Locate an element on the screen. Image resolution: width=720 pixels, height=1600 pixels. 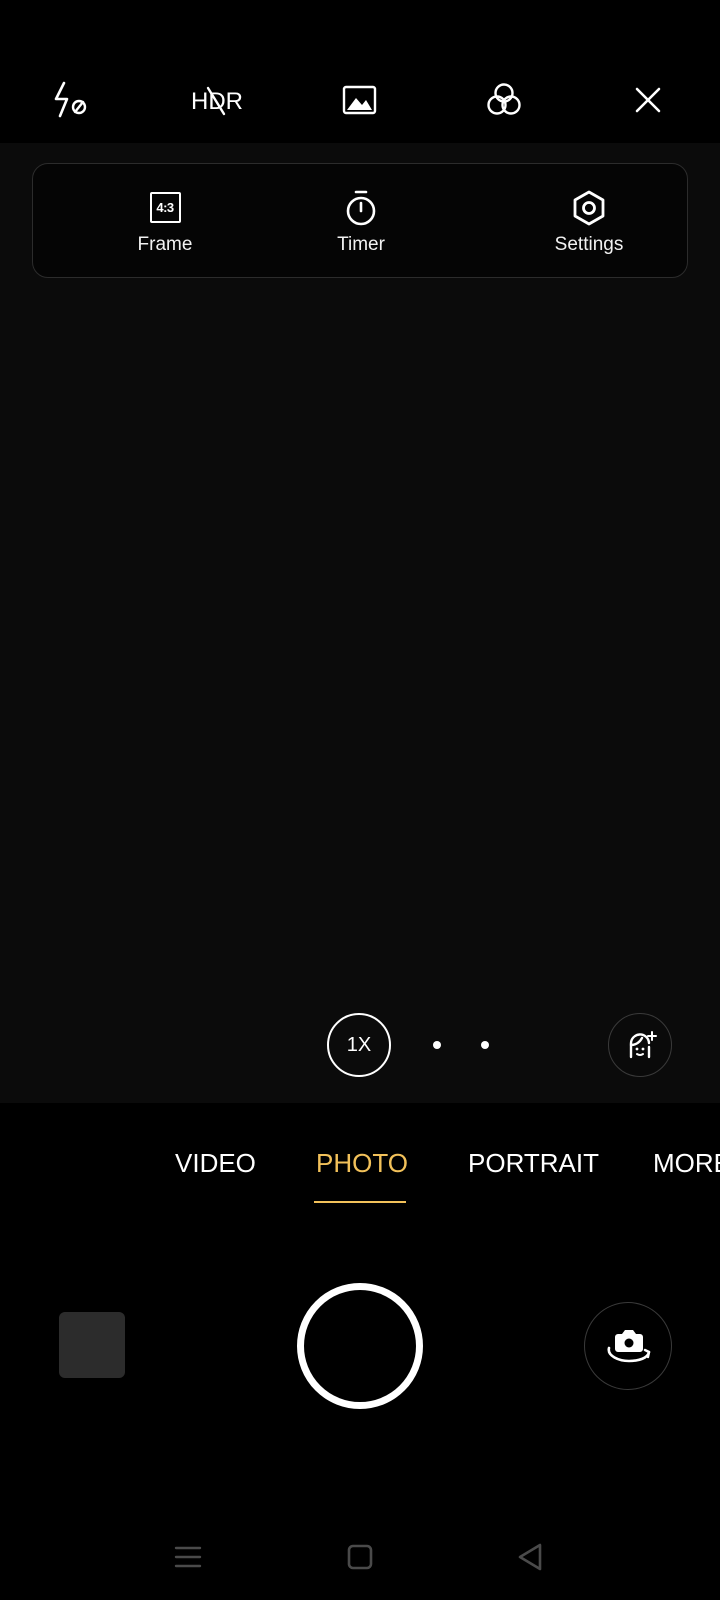
mode-more: MORE is located at coordinates (686, 1163).